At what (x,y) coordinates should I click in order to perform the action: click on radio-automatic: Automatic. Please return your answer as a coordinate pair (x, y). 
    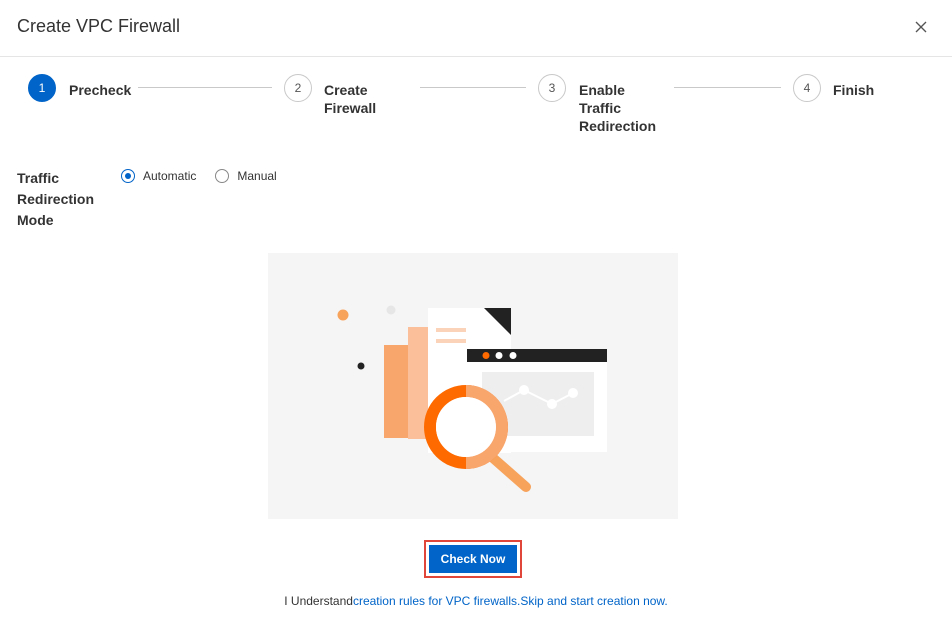
    Looking at the image, I should click on (158, 176).